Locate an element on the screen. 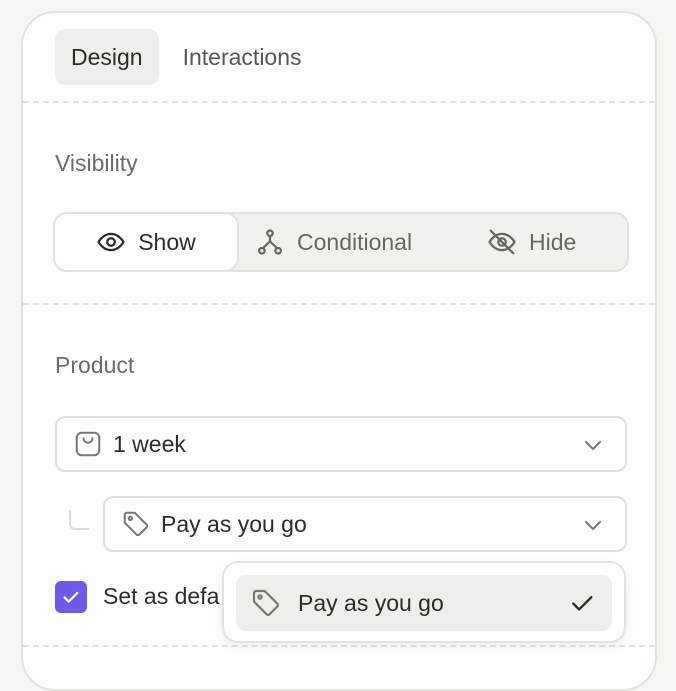 This screenshot has height=691, width=676. visibility-hide-label: Hide is located at coordinates (553, 241).